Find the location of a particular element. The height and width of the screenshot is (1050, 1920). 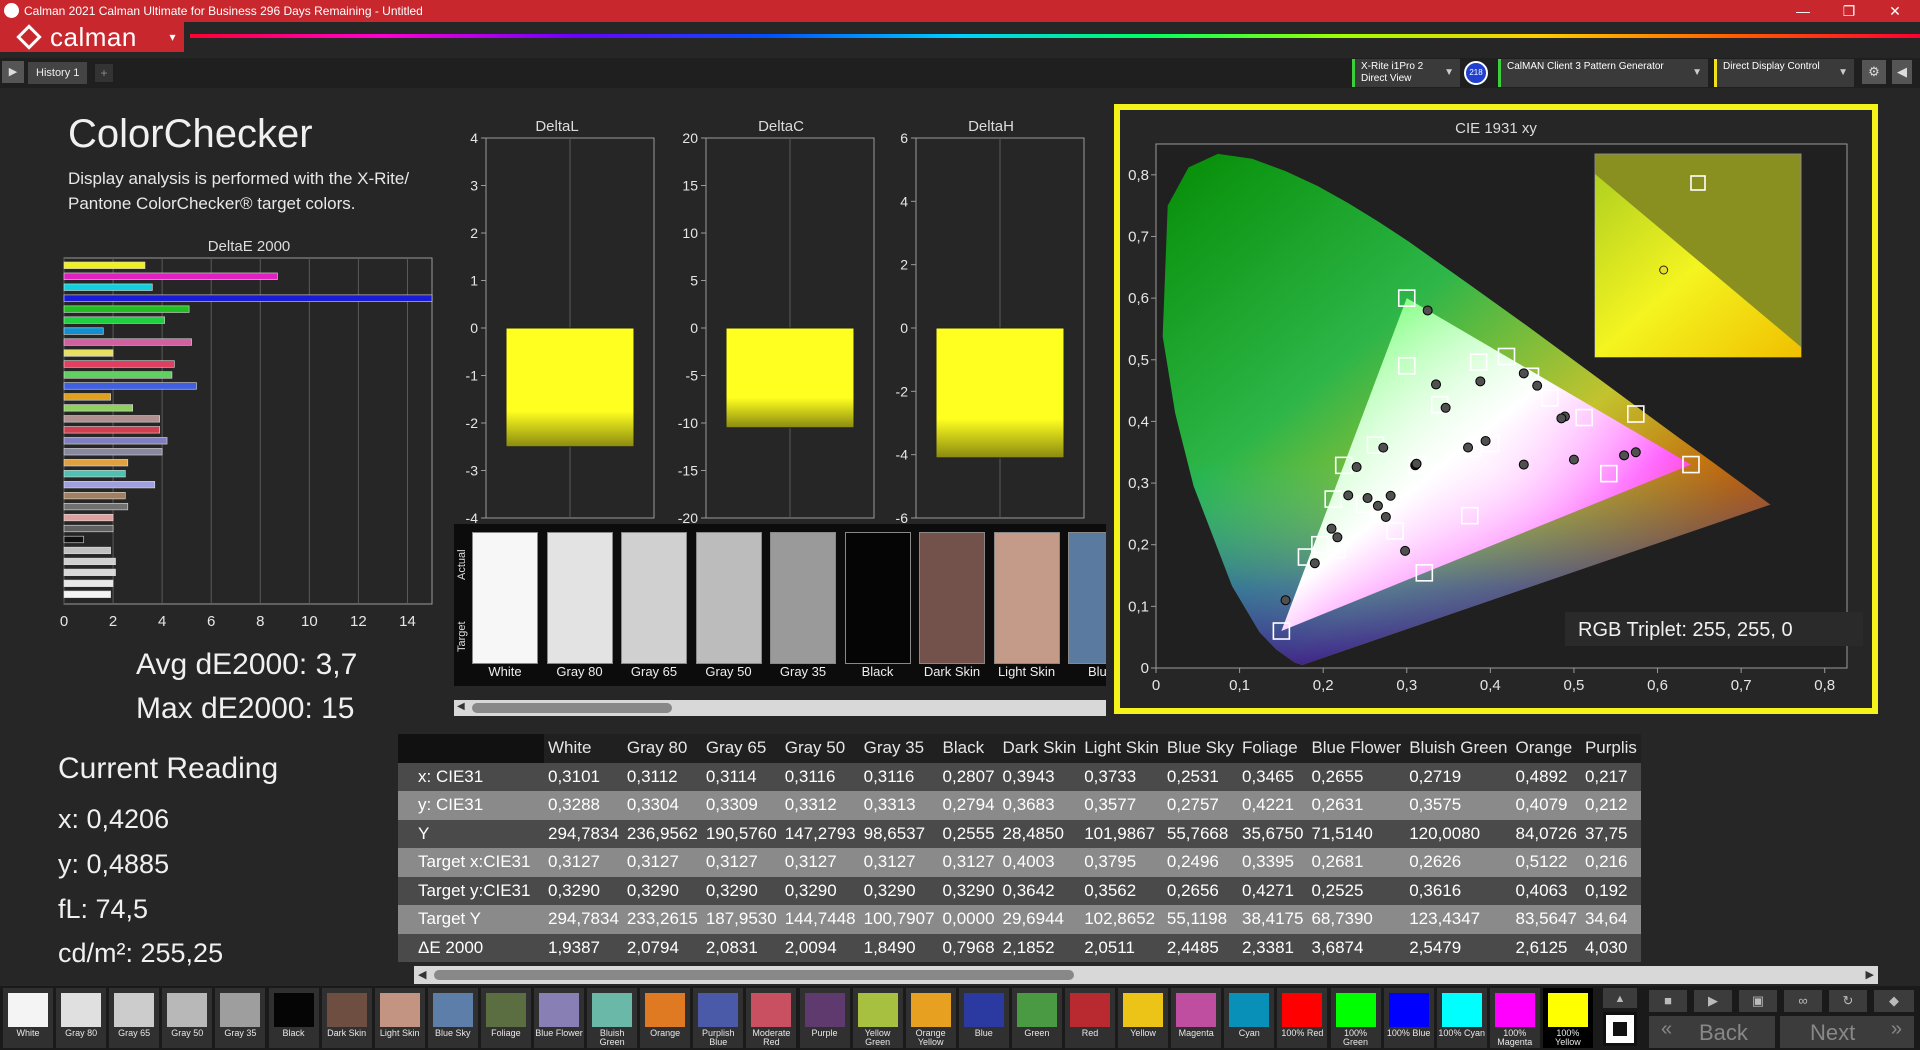

scroll-right-icon: ▶ is located at coordinates (1870, 974).